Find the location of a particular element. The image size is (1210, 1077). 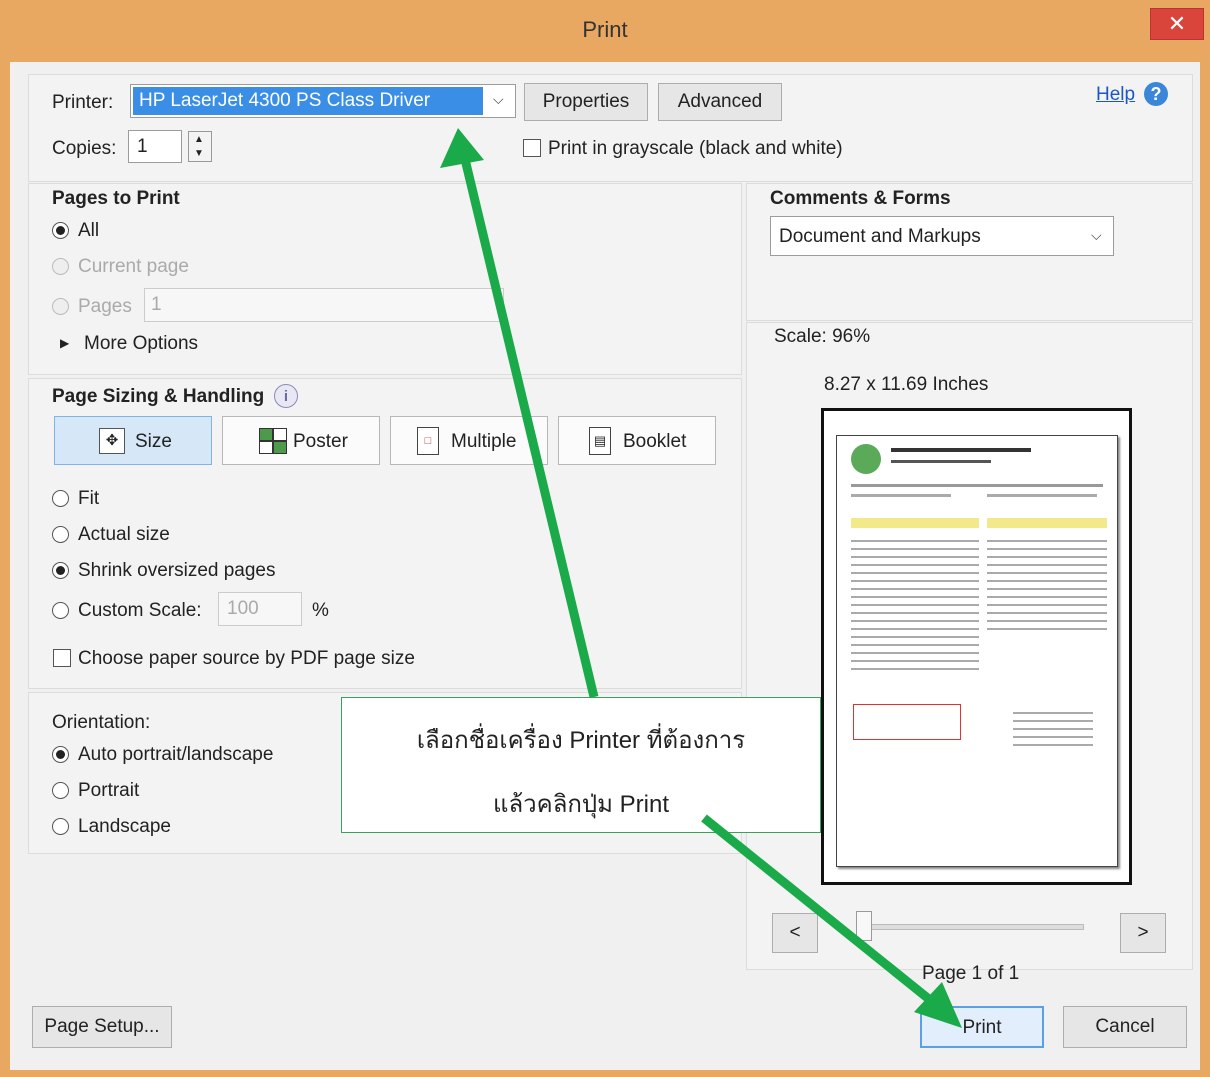

arrow-head-up is located at coordinates (462, 148).